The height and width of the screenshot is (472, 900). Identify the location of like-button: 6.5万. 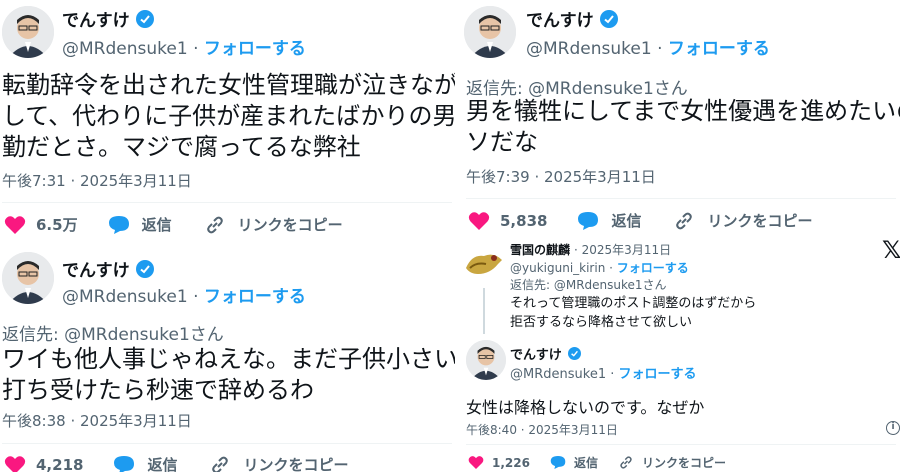
(41, 224).